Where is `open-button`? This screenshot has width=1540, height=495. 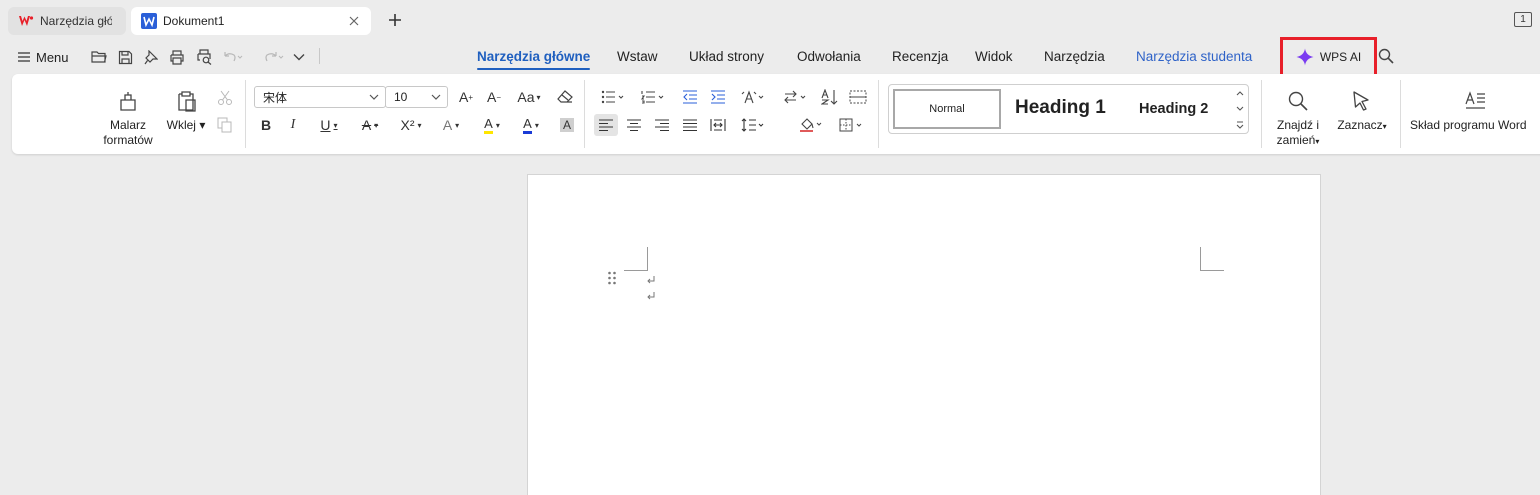
open-button is located at coordinates (99, 57).